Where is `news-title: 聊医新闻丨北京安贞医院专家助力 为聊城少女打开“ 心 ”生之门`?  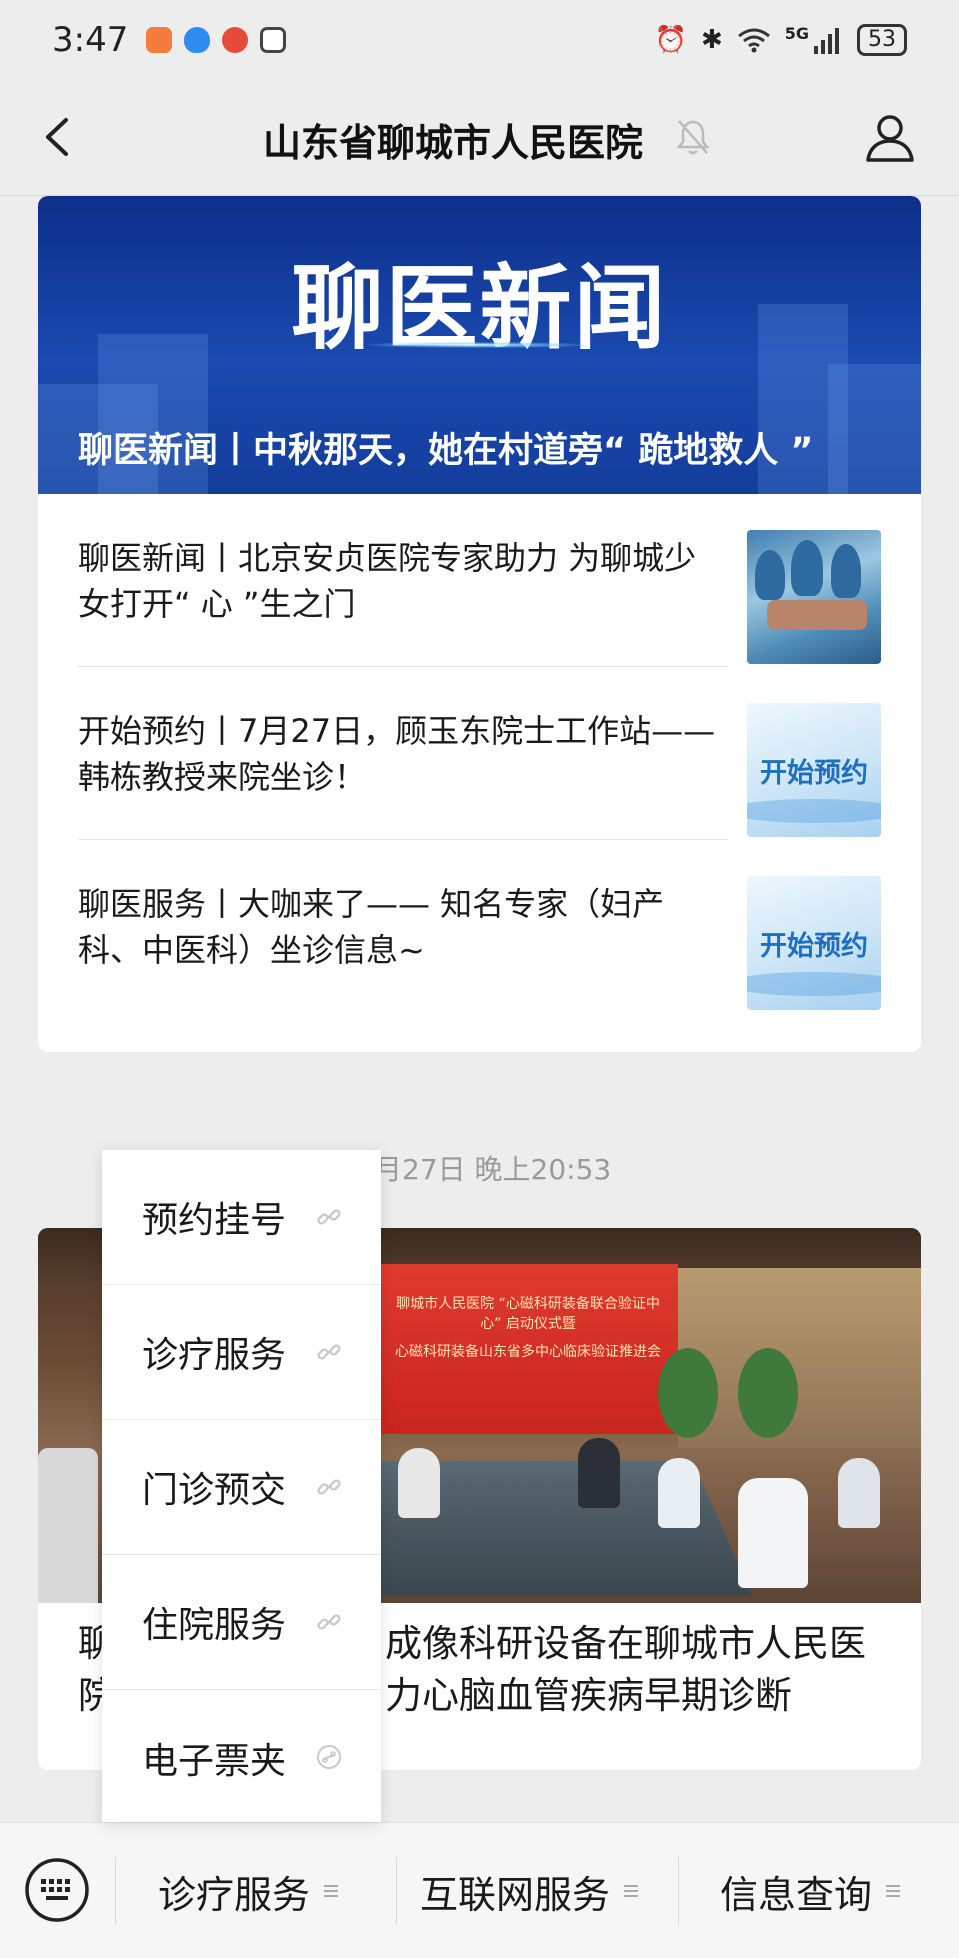 news-title: 聊医新闻丨北京安贞医院专家助力 为聊城少女打开“ 心 ”生之门 is located at coordinates (387, 580).